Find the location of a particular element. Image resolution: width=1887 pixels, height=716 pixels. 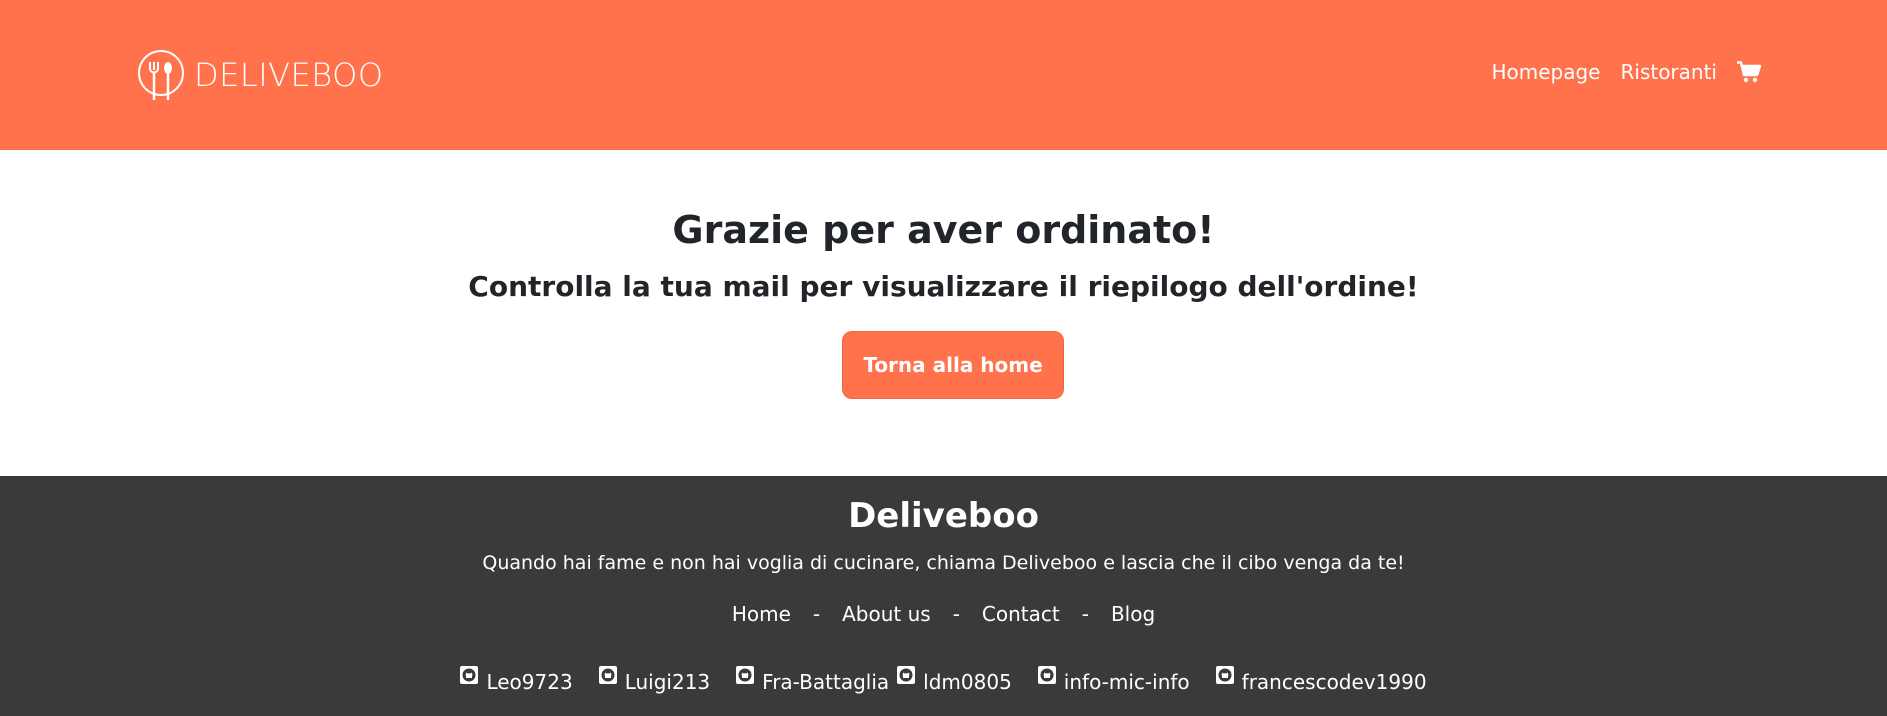

developer-handle: francescodev1990 is located at coordinates (1334, 682).